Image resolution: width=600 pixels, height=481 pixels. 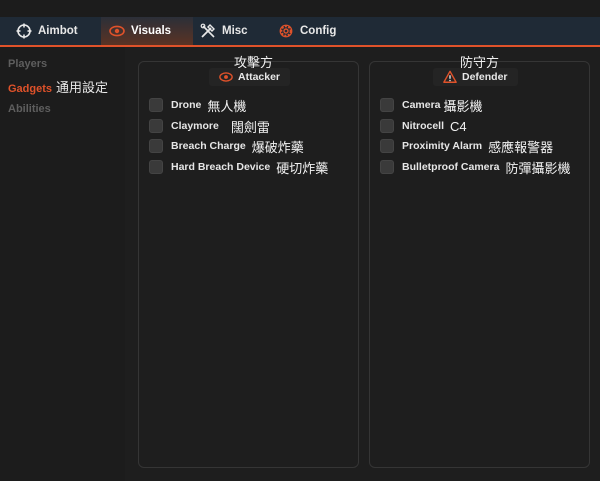 What do you see at coordinates (458, 126) in the screenshot?
I see `gadget-translation: C4` at bounding box center [458, 126].